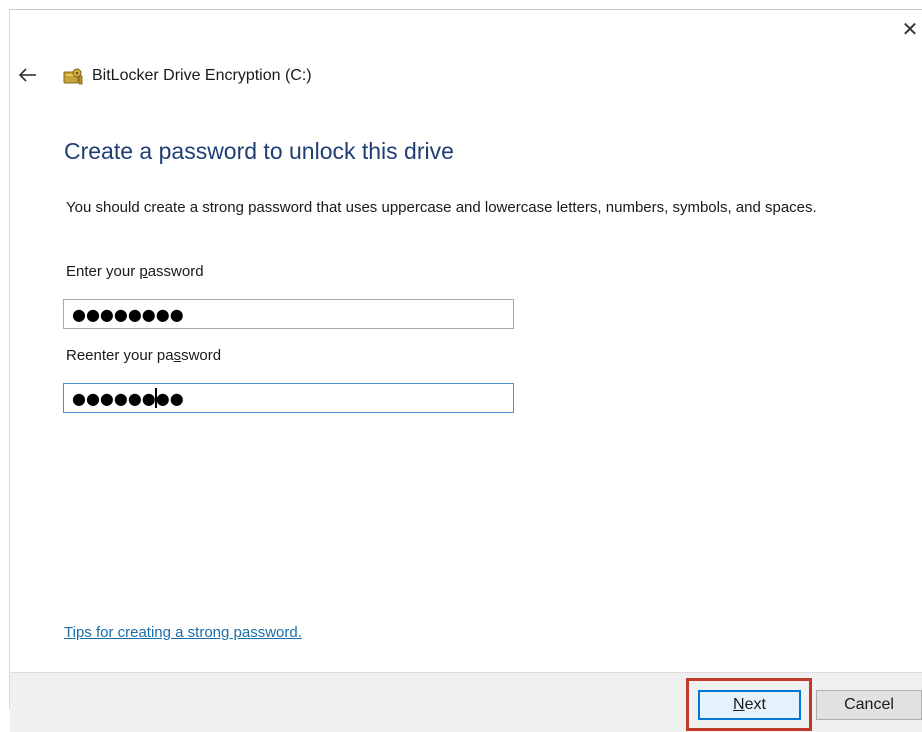 Image resolution: width=922 pixels, height=732 pixels. Describe the element at coordinates (143, 271) in the screenshot. I see `password-label-access-key: p` at that location.